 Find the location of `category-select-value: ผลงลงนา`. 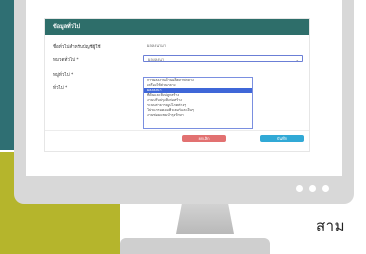

category-select-value: ผลงลงนา is located at coordinates (156, 59).